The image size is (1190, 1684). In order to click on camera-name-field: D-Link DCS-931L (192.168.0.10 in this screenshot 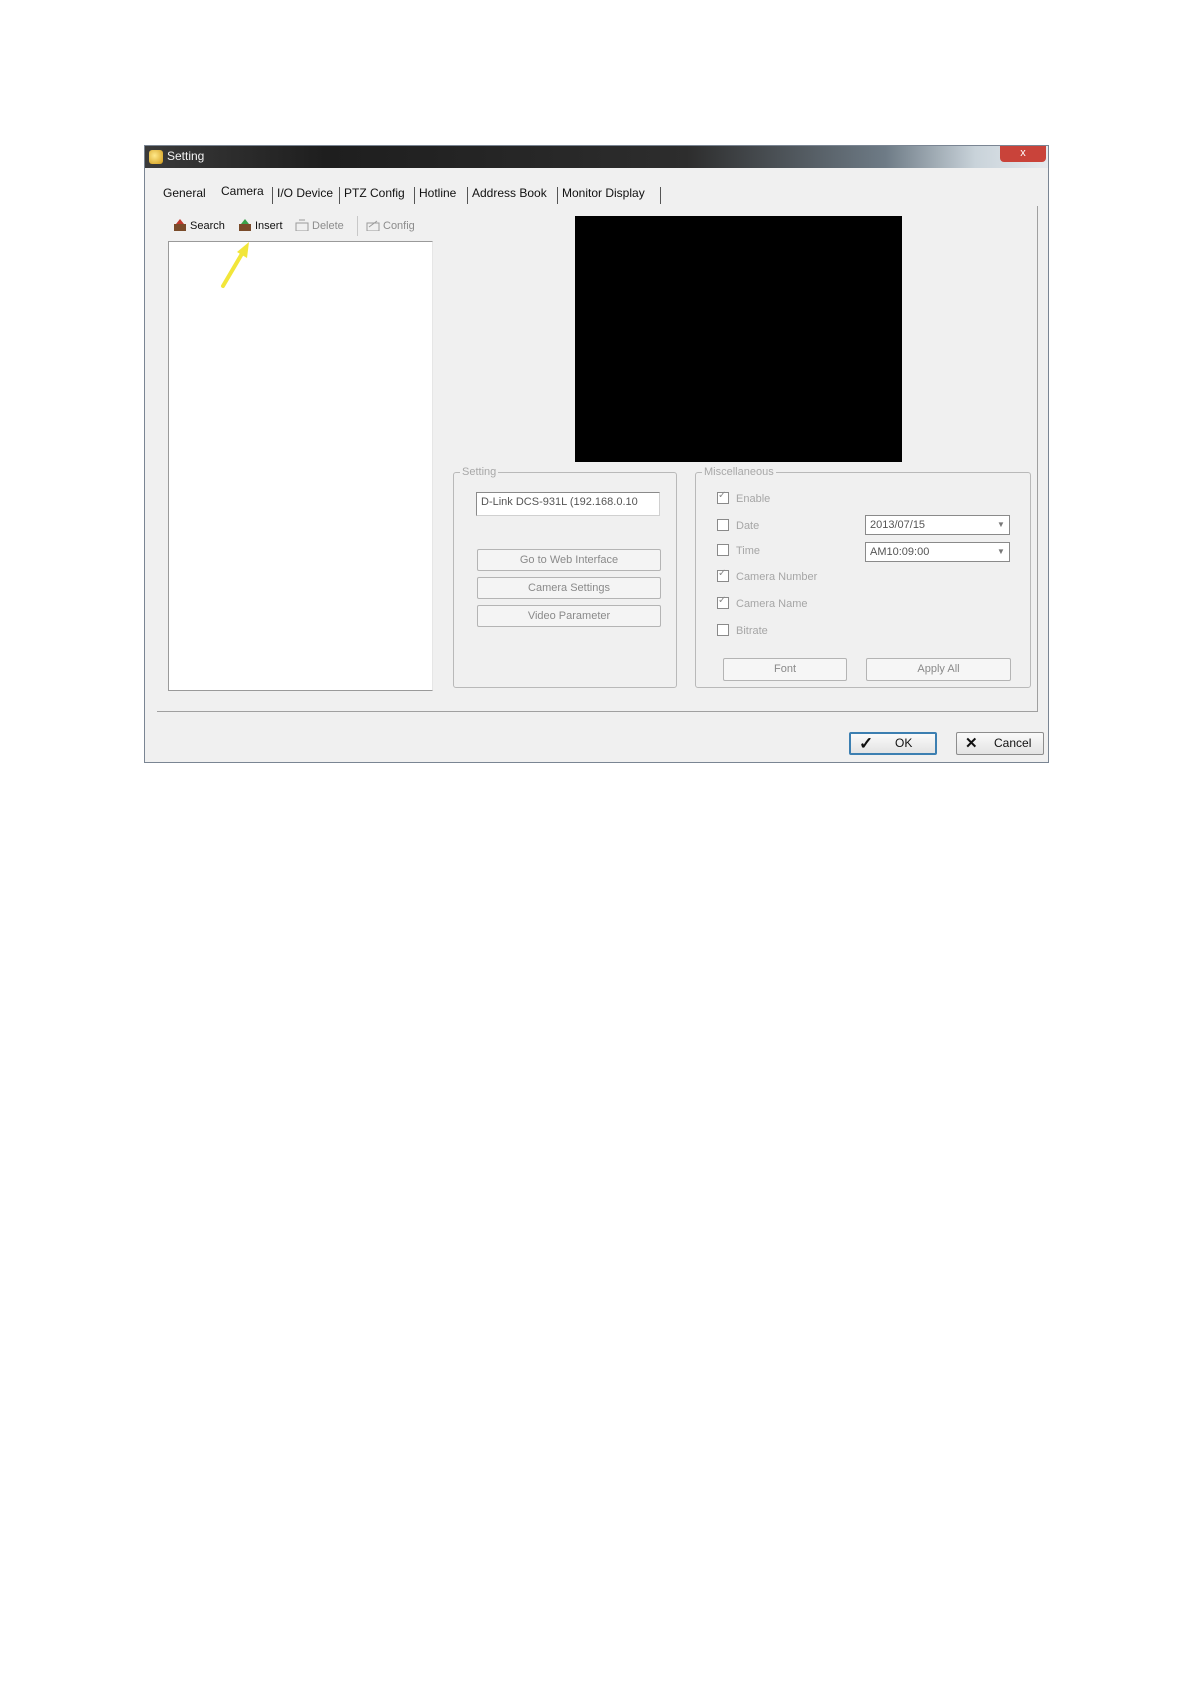, I will do `click(568, 504)`.